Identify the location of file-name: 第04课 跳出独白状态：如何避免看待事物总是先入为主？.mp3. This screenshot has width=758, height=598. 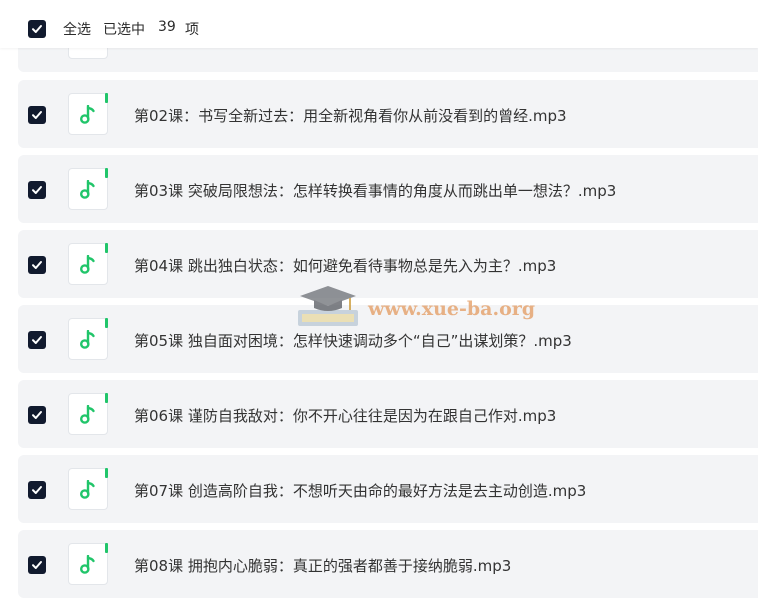
(345, 266).